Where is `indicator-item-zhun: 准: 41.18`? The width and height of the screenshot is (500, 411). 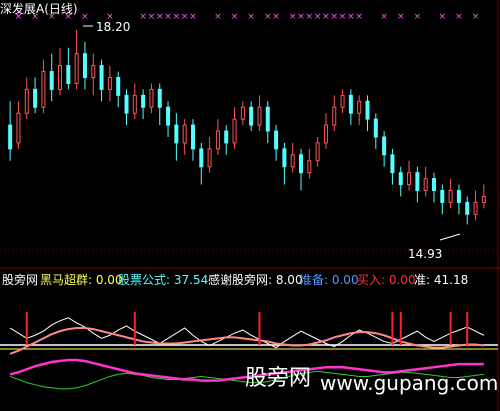 indicator-item-zhun: 准: 41.18 is located at coordinates (441, 280).